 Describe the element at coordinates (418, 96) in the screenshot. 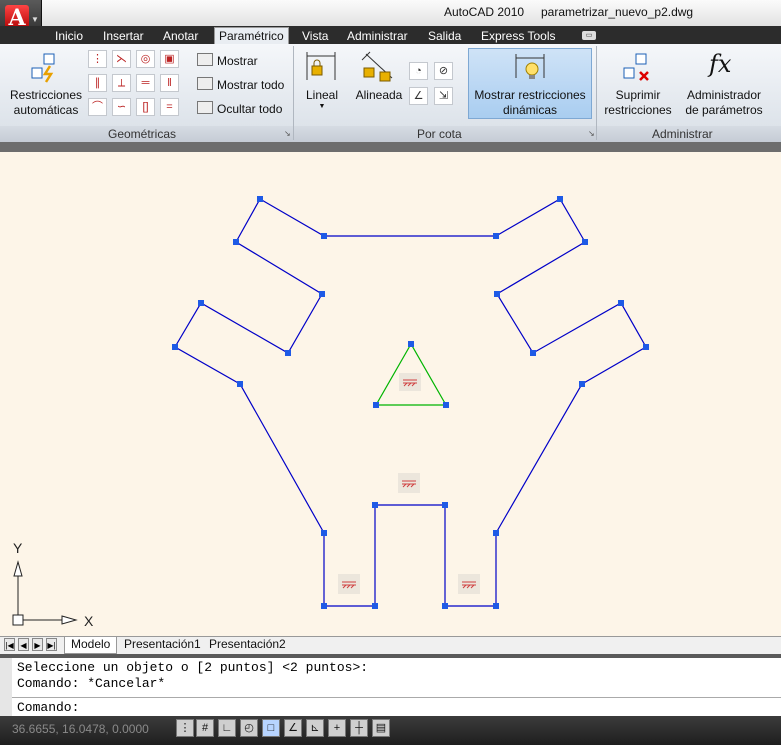

I see `angular-icon: ∠` at that location.